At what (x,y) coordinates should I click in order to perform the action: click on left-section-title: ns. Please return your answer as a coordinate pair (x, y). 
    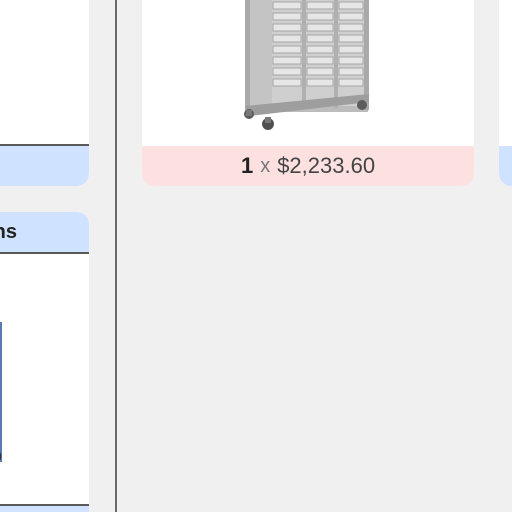
    Looking at the image, I should click on (8, 232).